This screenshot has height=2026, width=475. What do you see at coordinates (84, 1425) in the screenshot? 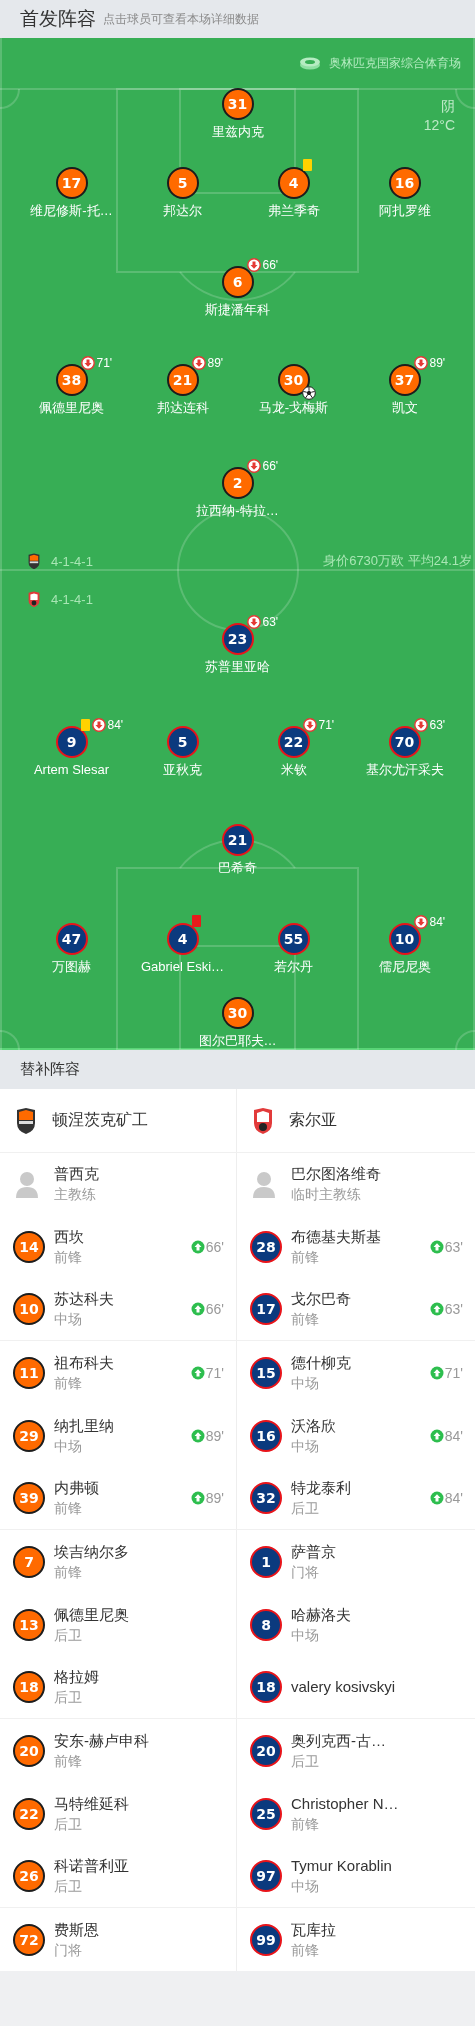
I see `player-name: 纳扎里纳` at bounding box center [84, 1425].